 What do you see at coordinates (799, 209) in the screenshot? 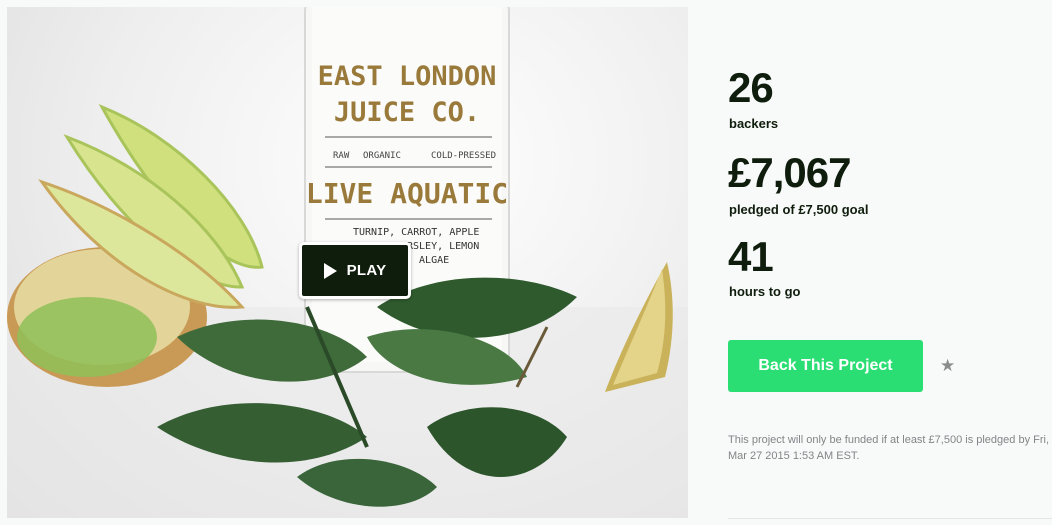
I see `pledged-label: pledged of £7,500 goal` at bounding box center [799, 209].